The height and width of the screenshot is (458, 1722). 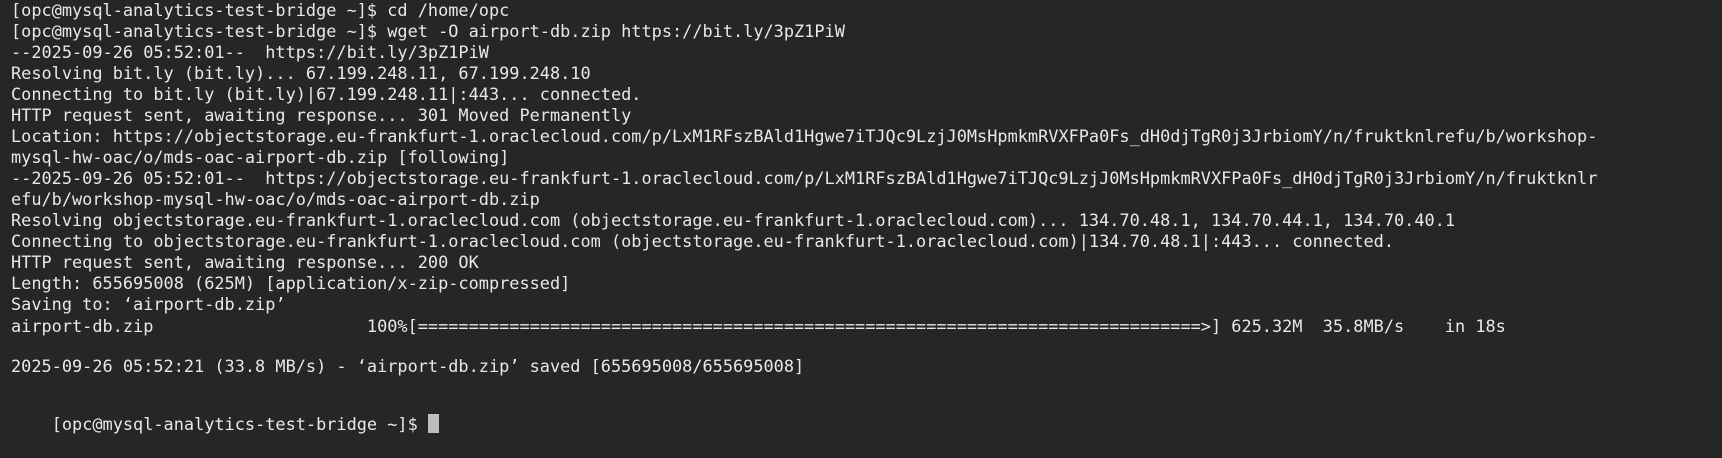 I want to click on terminal-prompt: [opc@mysql-analytics-test-bridge ~]$, so click(x=239, y=424).